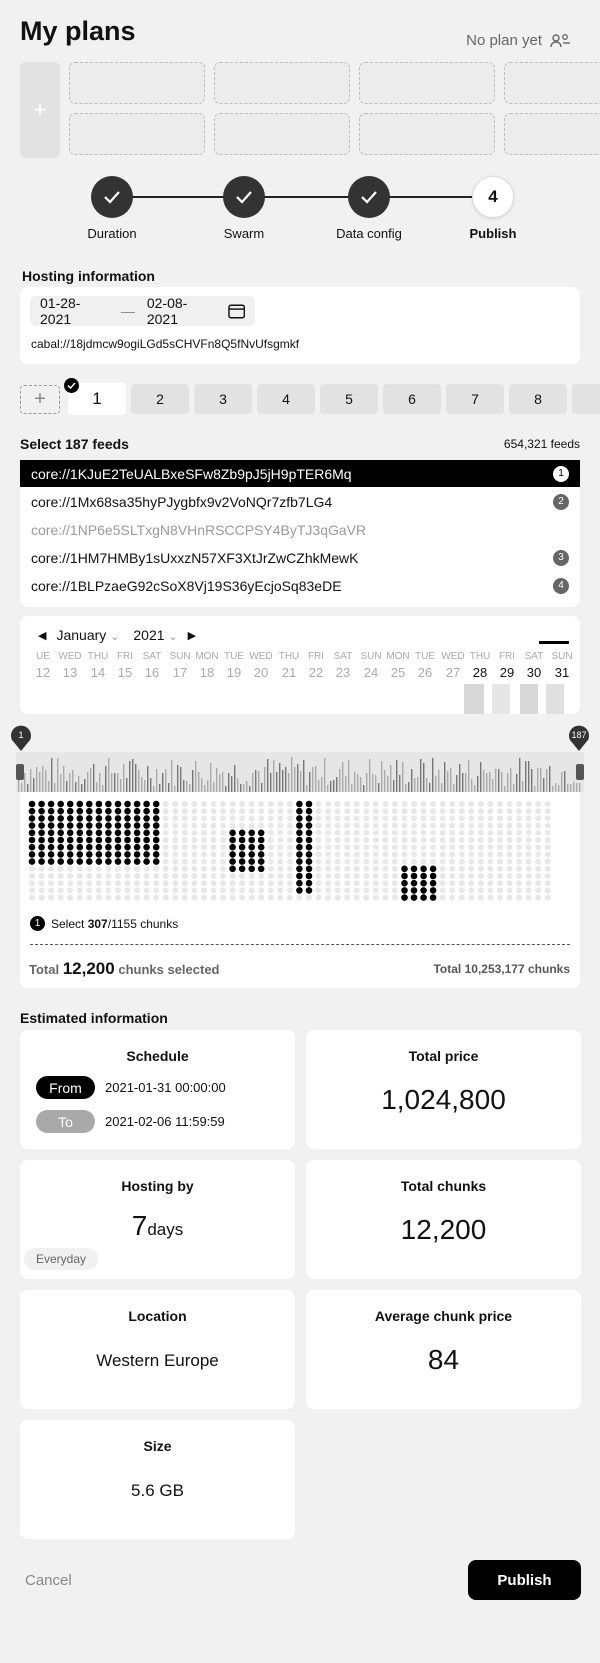 Image resolution: width=600 pixels, height=1663 pixels. I want to click on cancel-button: Cancel, so click(48, 1580).